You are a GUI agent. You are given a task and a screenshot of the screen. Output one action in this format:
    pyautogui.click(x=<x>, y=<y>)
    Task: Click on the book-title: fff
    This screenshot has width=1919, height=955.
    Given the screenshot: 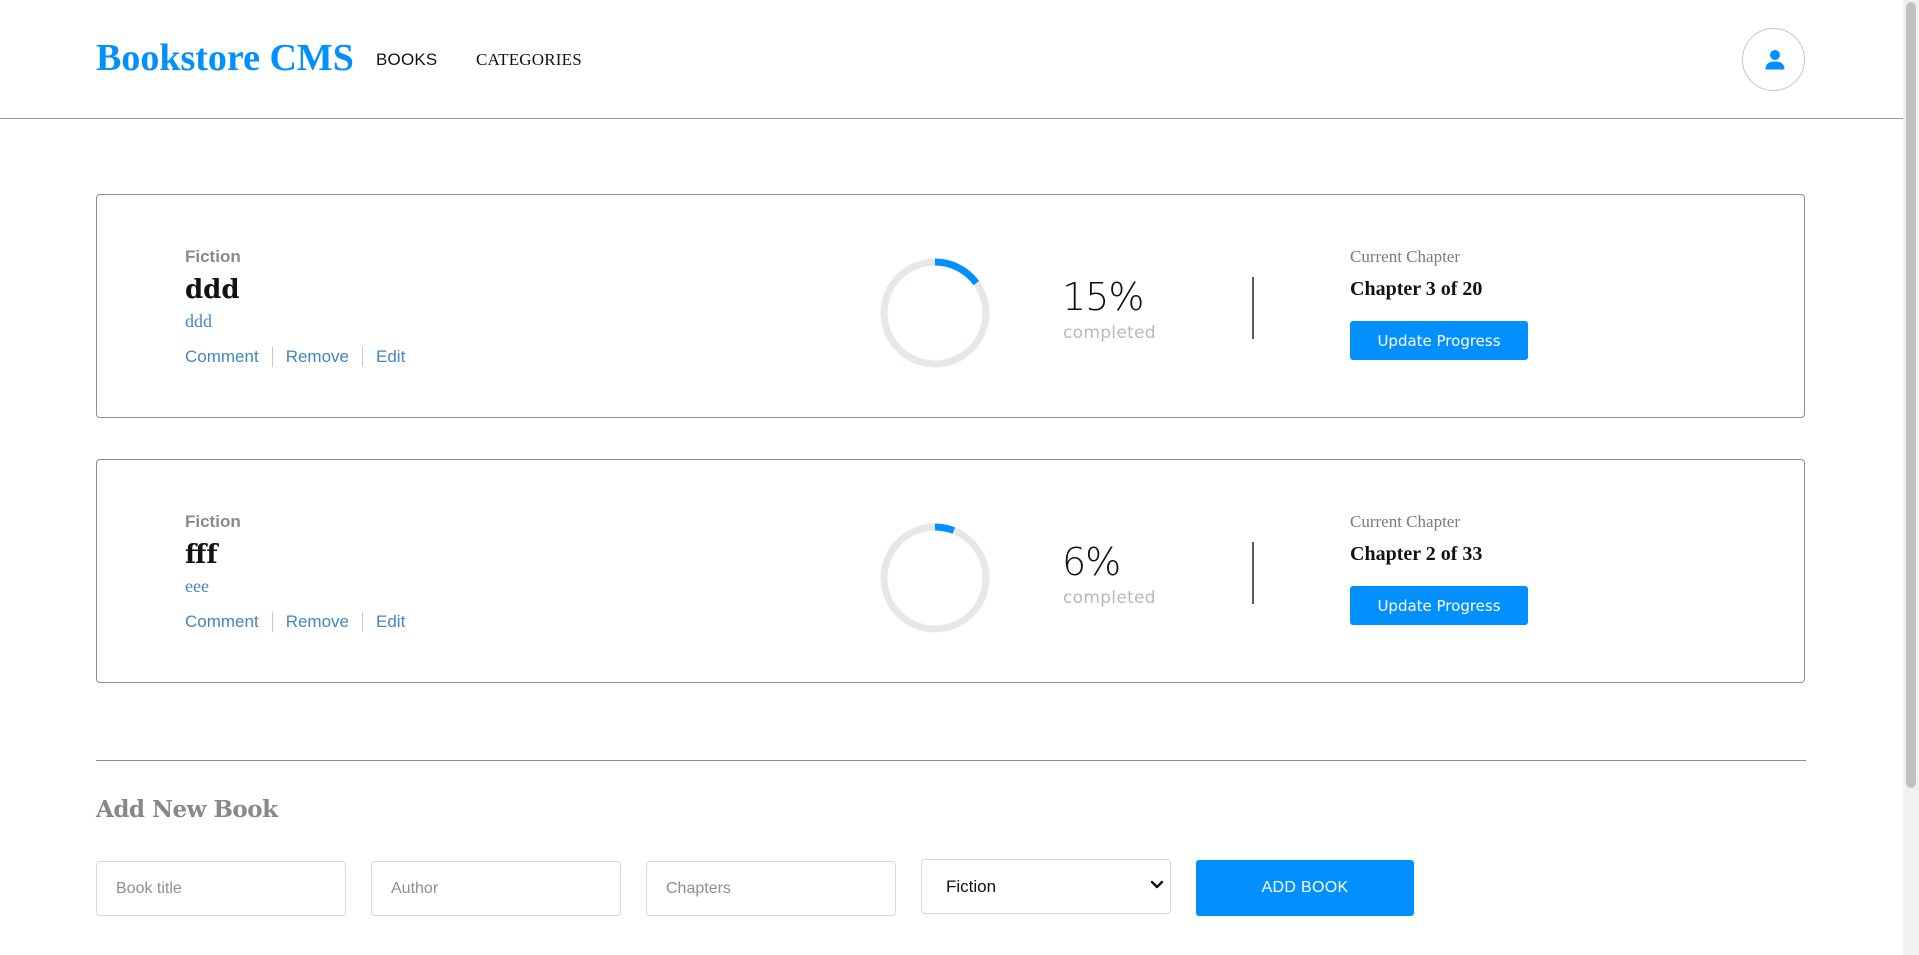 What is the action you would take?
    pyautogui.click(x=201, y=555)
    